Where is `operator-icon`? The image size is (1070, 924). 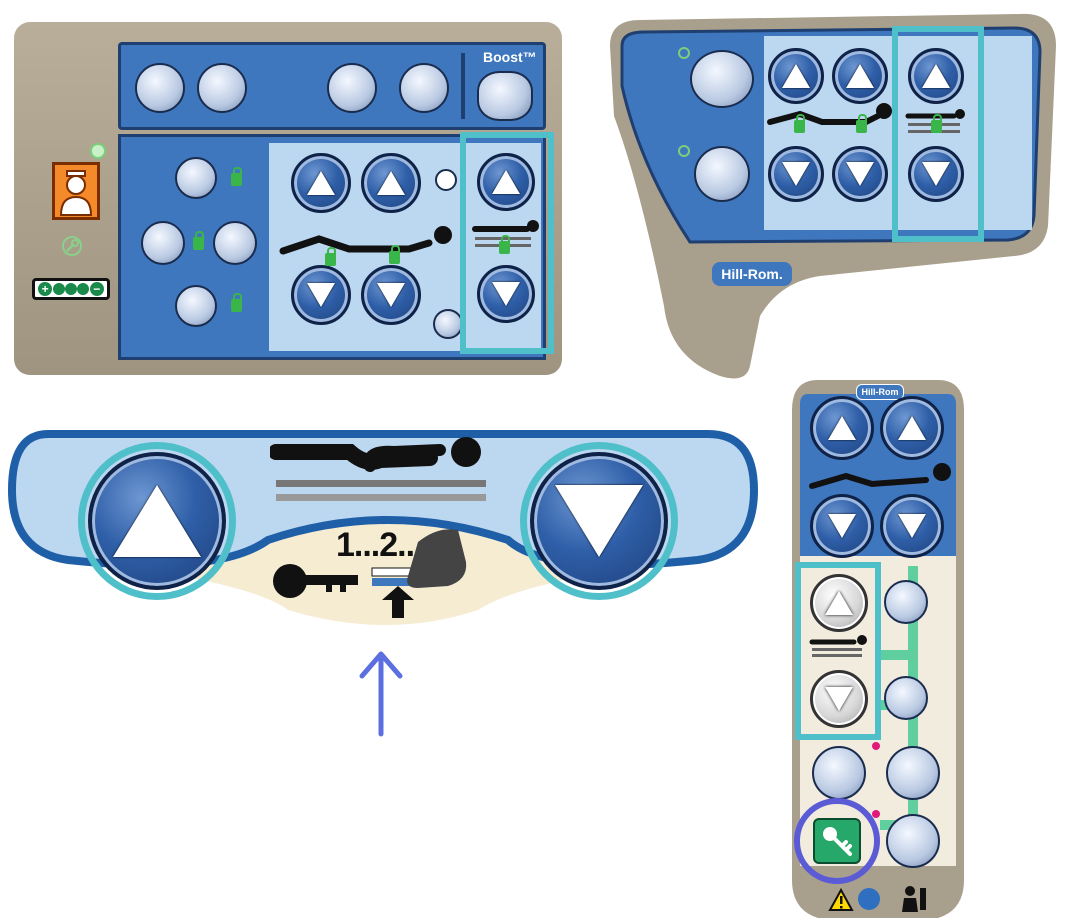
operator-icon is located at coordinates (914, 899).